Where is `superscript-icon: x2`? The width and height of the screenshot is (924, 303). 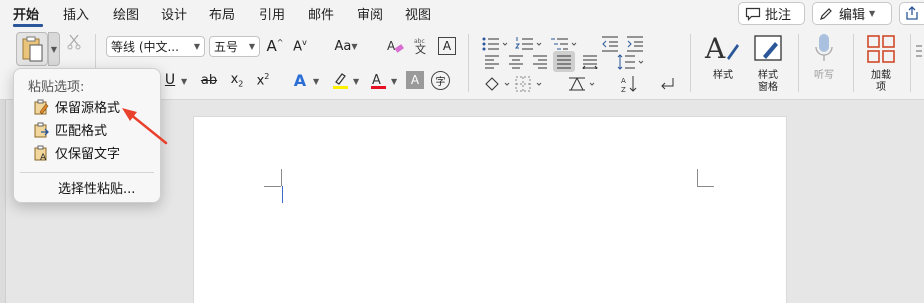
superscript-icon: x2 is located at coordinates (263, 80).